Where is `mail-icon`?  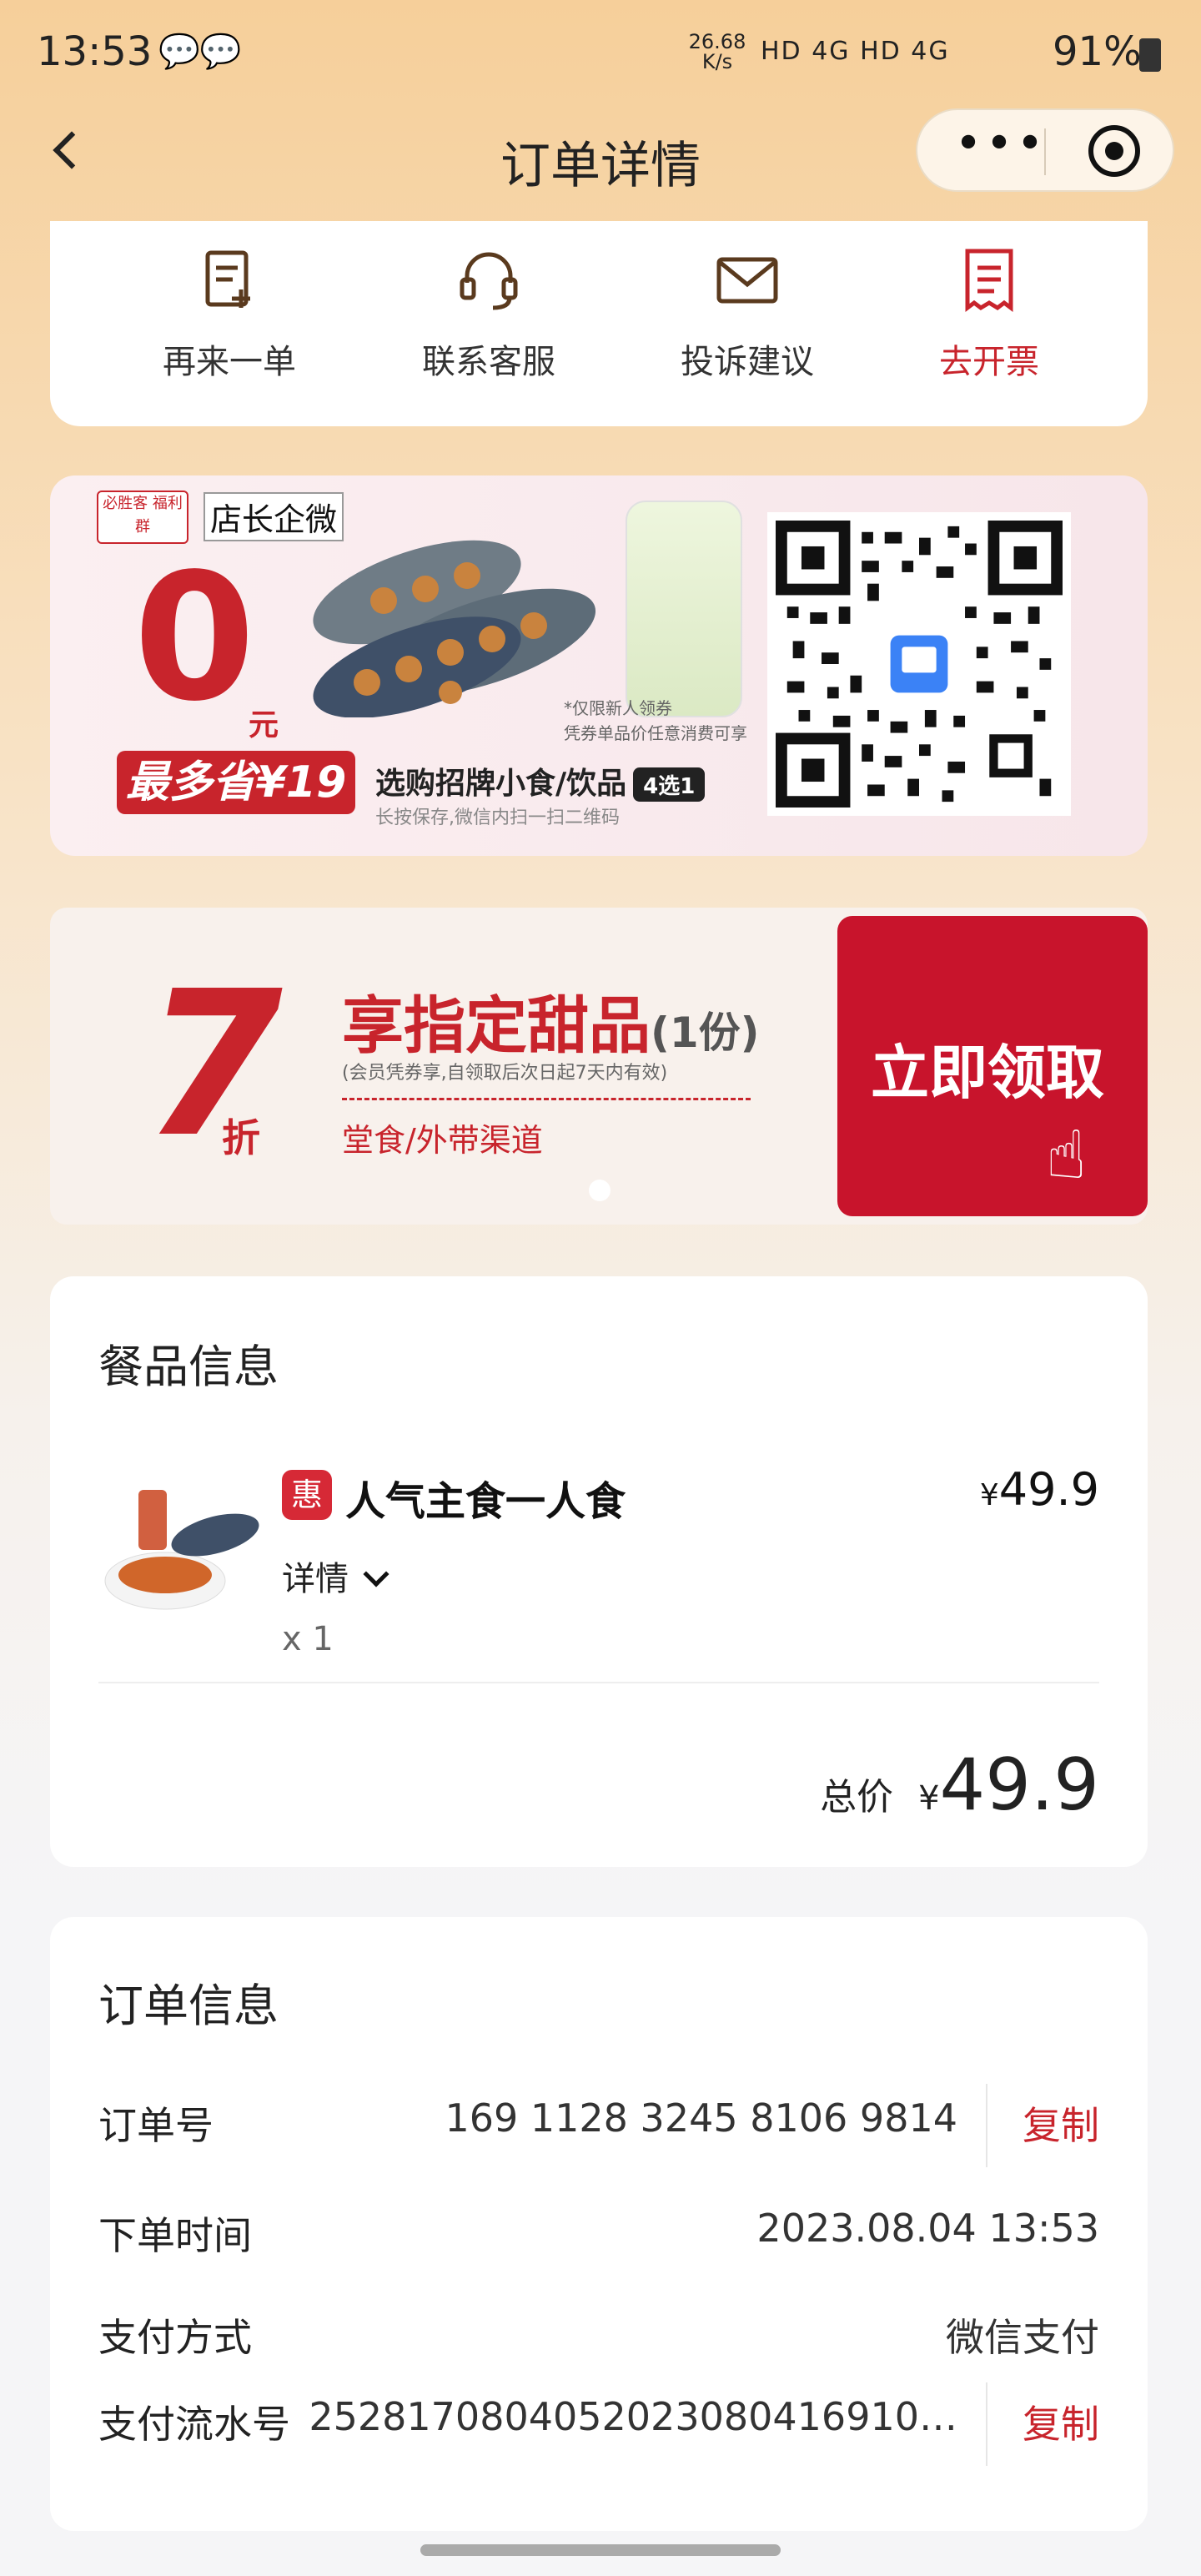
mail-icon is located at coordinates (747, 280).